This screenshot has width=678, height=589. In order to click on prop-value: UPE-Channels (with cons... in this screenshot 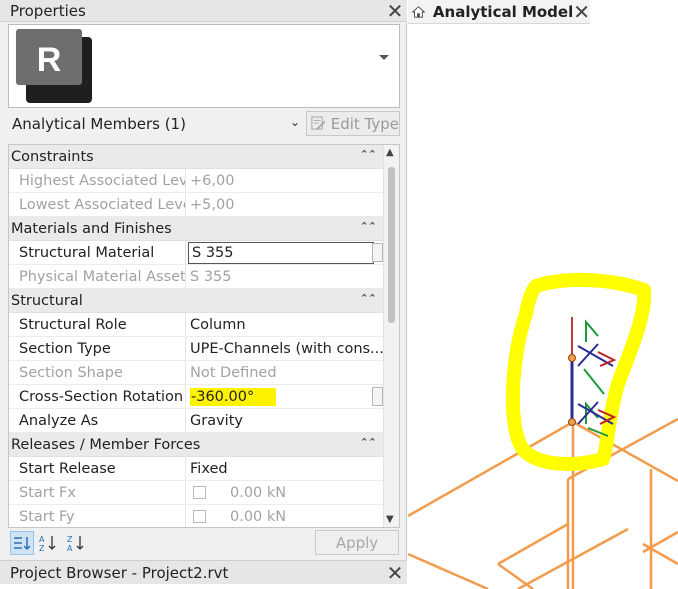, I will do `click(285, 348)`.